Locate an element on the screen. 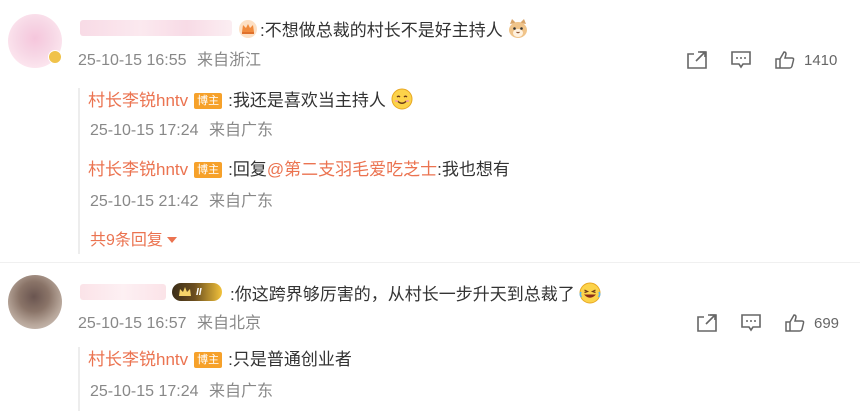  comment-meta: 25-10-15 16:57 来自北京 is located at coordinates (172, 324).